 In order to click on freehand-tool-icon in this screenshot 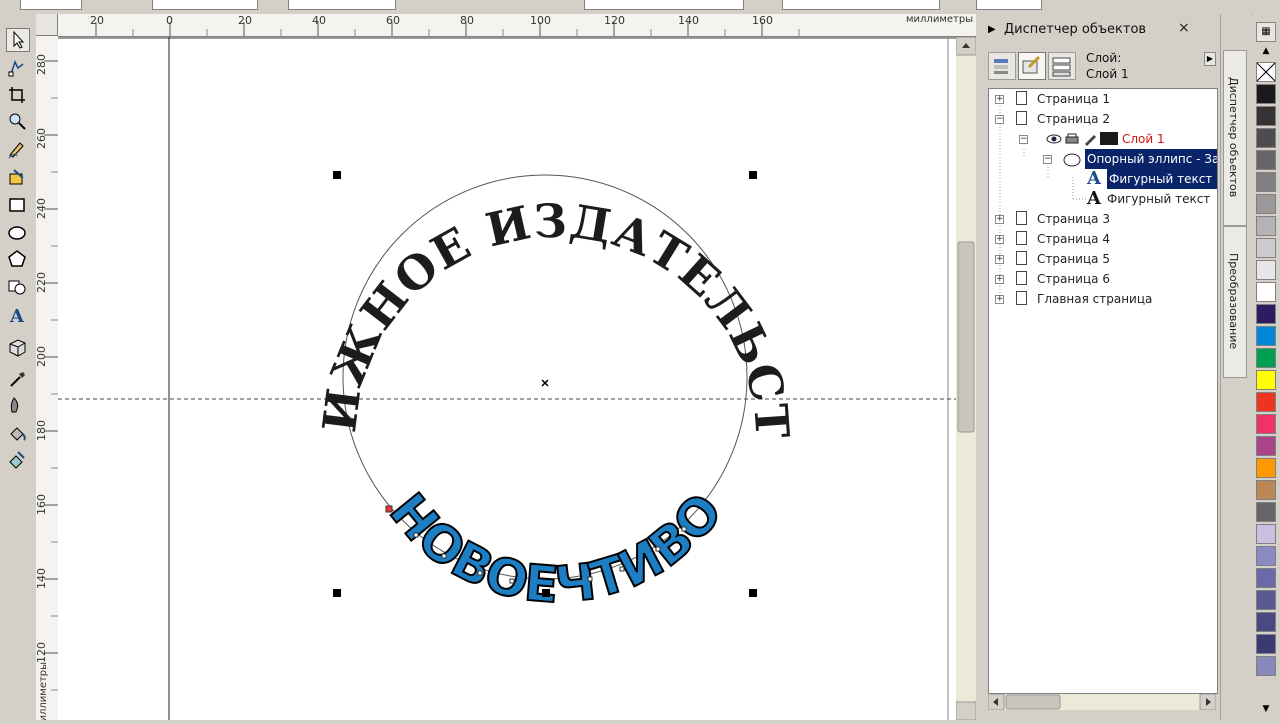, I will do `click(18, 150)`.